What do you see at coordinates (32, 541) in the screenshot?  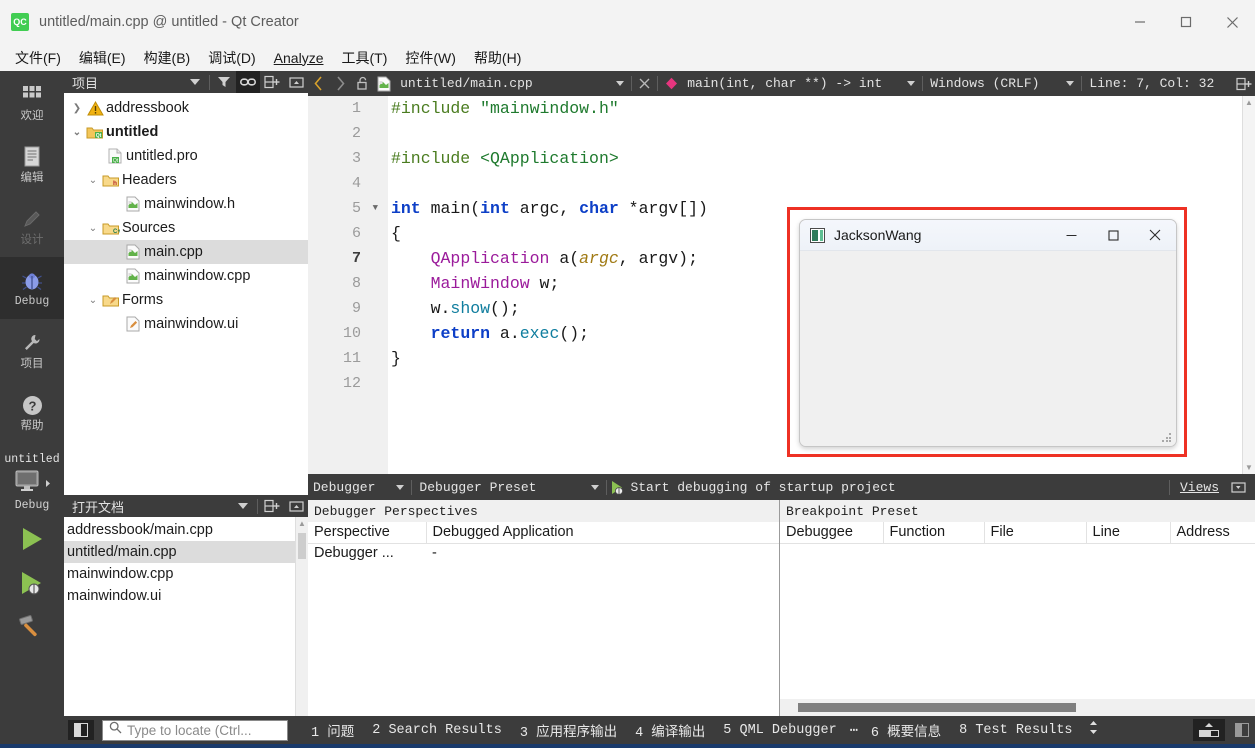 I see `run-button` at bounding box center [32, 541].